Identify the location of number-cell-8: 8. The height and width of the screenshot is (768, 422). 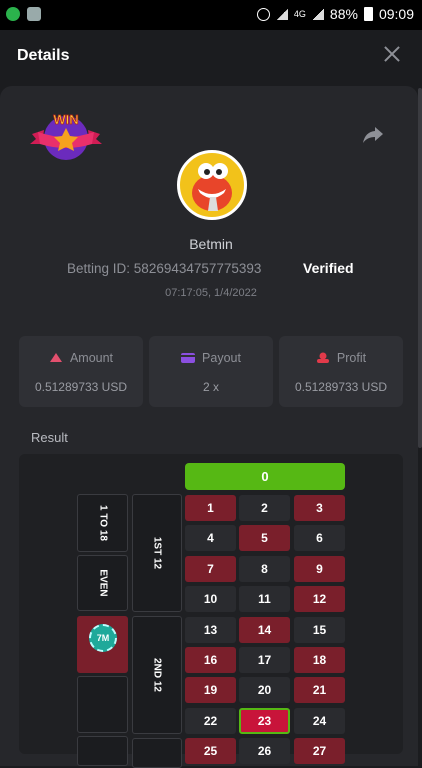
(264, 568).